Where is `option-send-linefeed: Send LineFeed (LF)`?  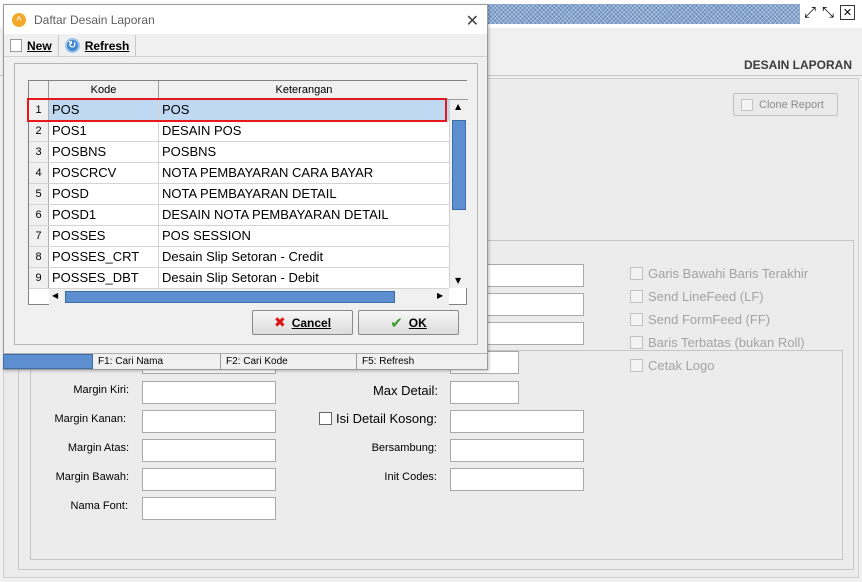
option-send-linefeed: Send LineFeed (LF) is located at coordinates (697, 296).